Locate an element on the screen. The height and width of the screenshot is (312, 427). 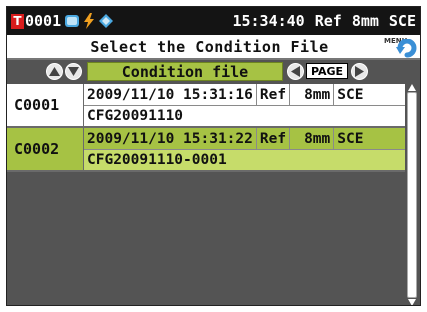
status-bar: T 0001 15:34:40 Ref 8mm SCE is located at coordinates (213, 21).